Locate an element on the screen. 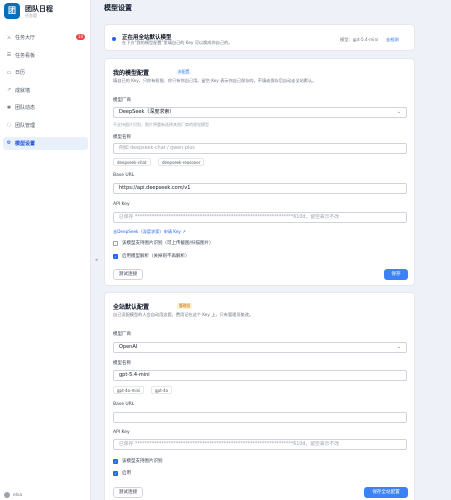  model-chip: deepseek-chat is located at coordinates (132, 162).